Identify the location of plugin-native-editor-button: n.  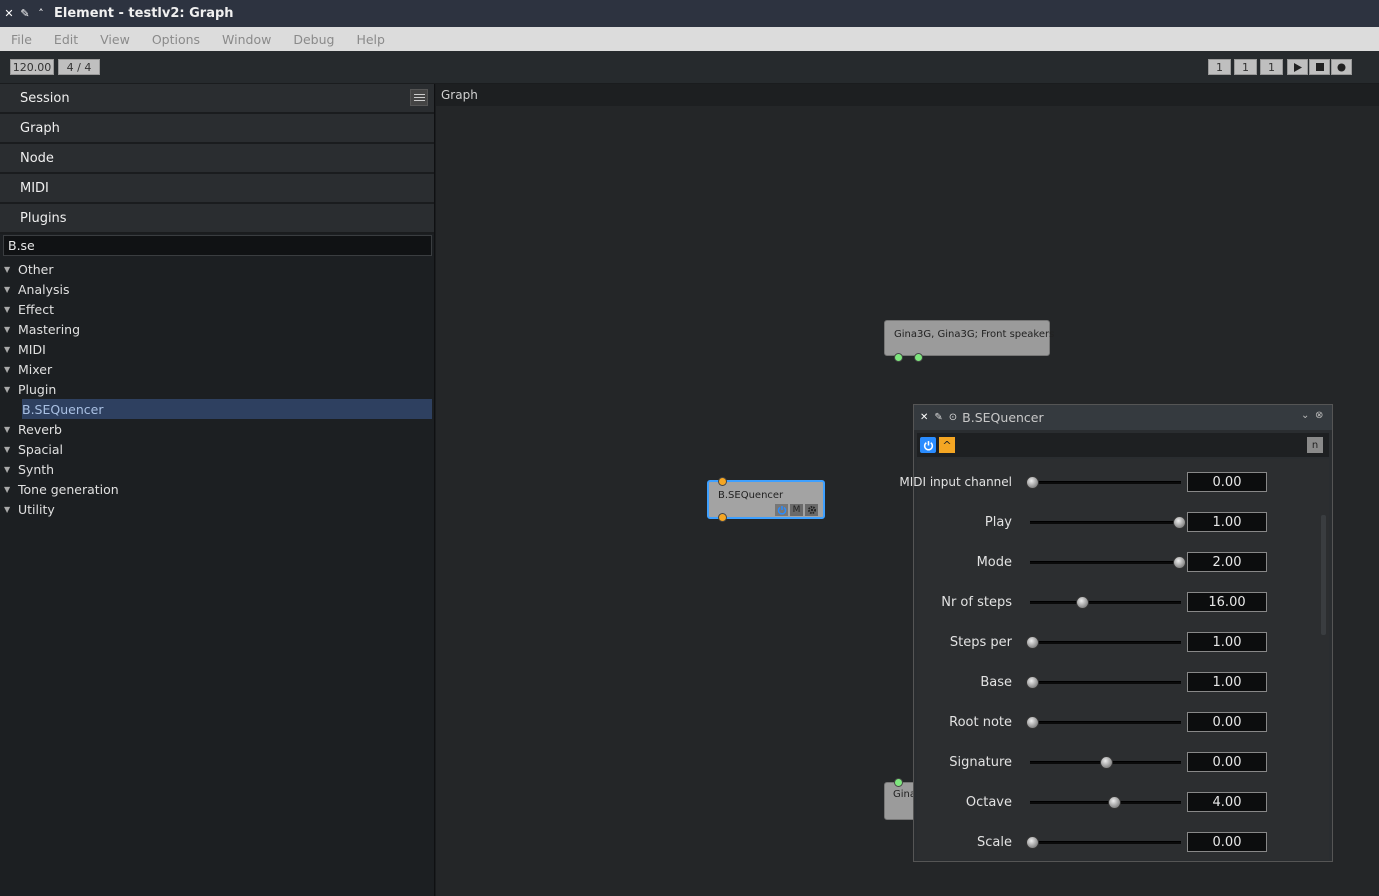
(1315, 445).